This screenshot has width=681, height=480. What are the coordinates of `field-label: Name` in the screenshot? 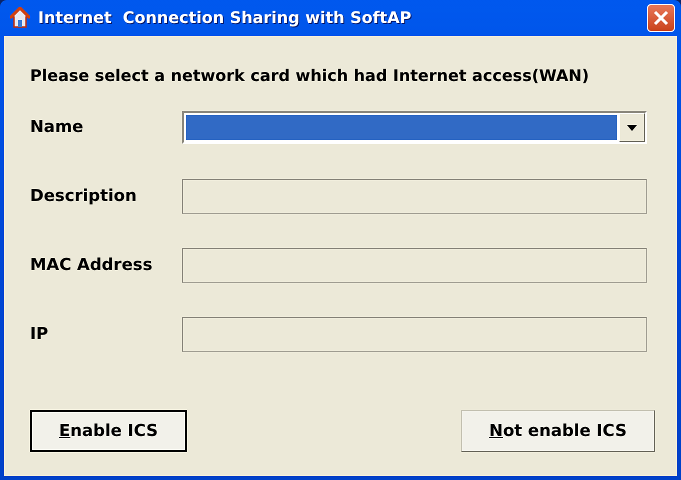 It's located at (57, 127).